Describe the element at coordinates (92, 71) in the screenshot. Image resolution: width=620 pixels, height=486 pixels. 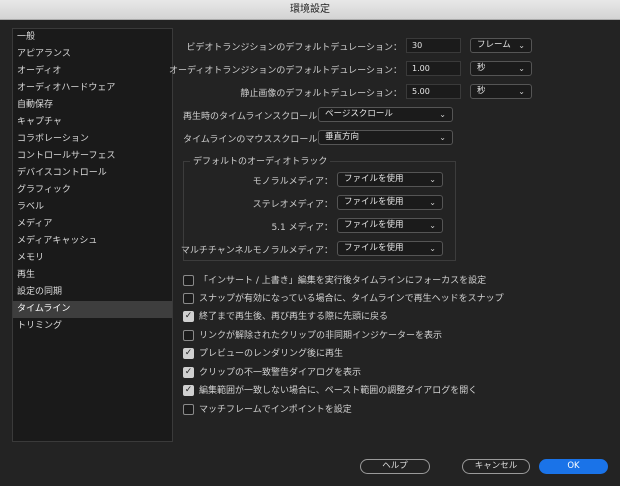
I see `sidebar-item-audio: オーディオ` at that location.